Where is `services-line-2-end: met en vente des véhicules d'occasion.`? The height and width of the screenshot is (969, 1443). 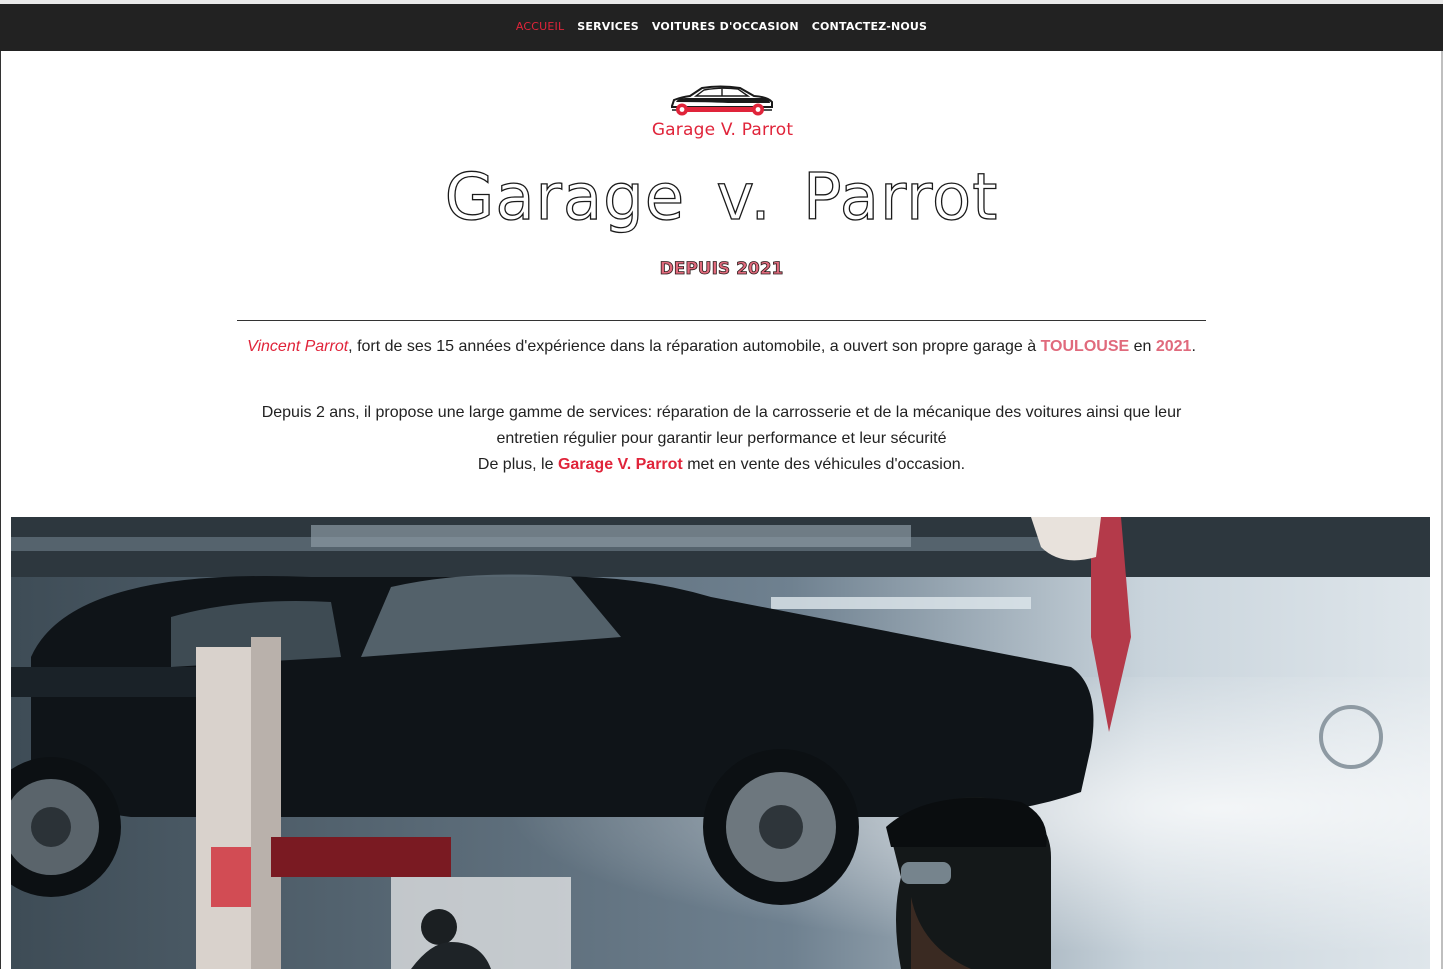
services-line-2-end: met en vente des véhicules d'occasion. is located at coordinates (824, 464).